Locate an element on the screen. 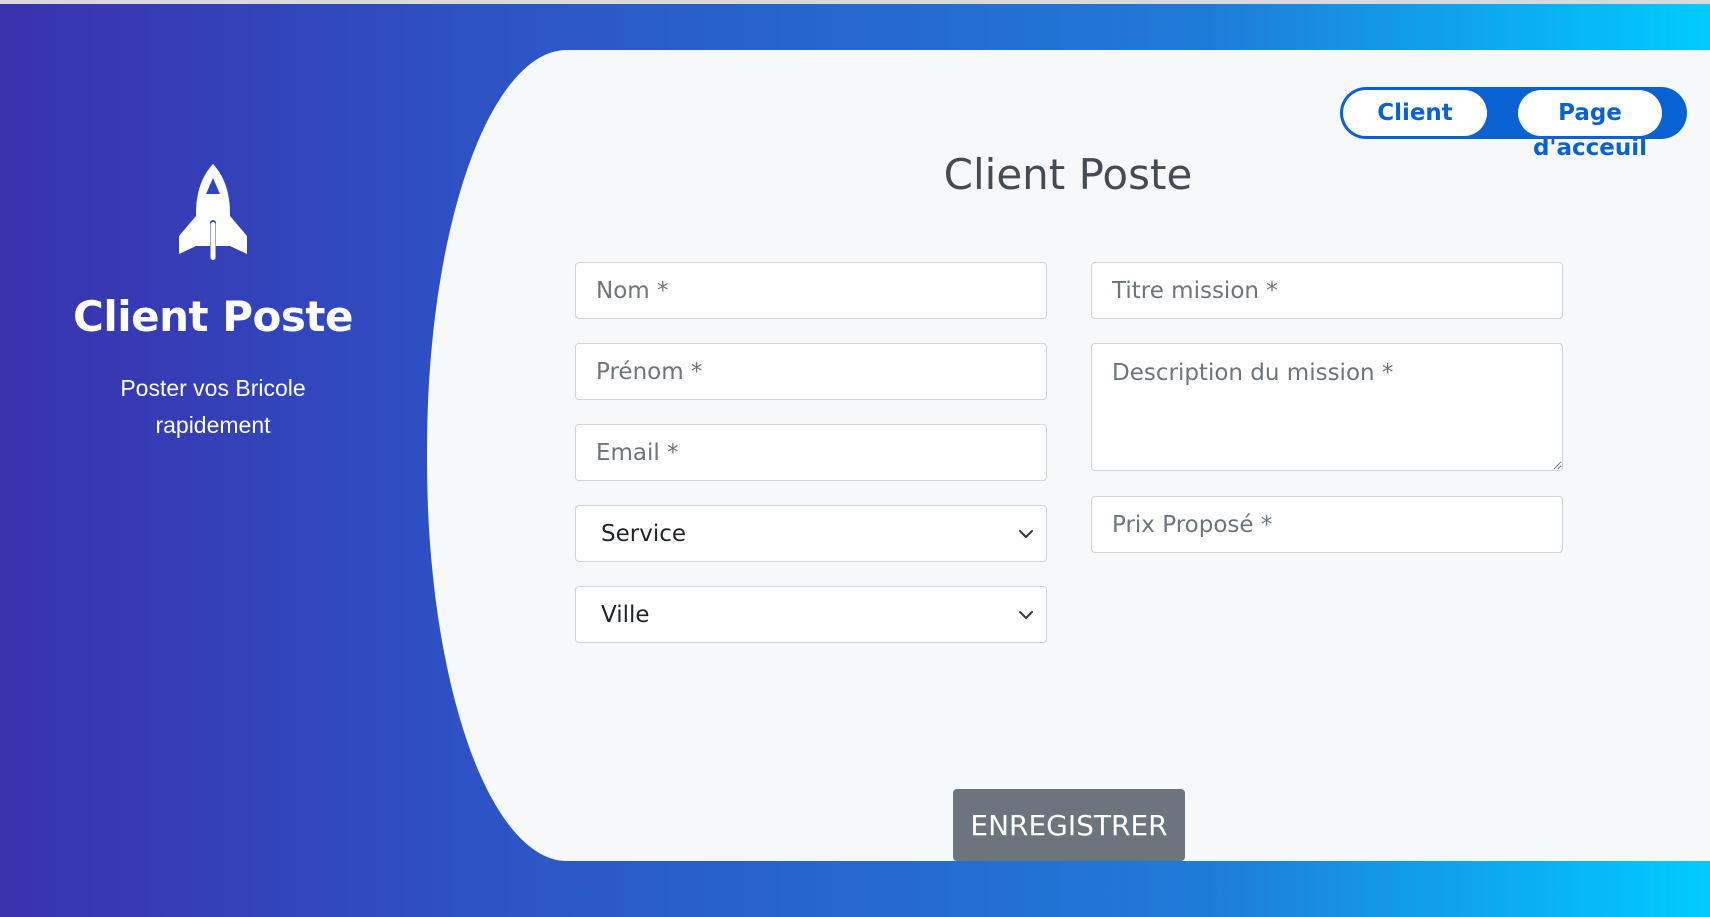 Image resolution: width=1710 pixels, height=917 pixels. client-toggle-button: Client is located at coordinates (1415, 113).